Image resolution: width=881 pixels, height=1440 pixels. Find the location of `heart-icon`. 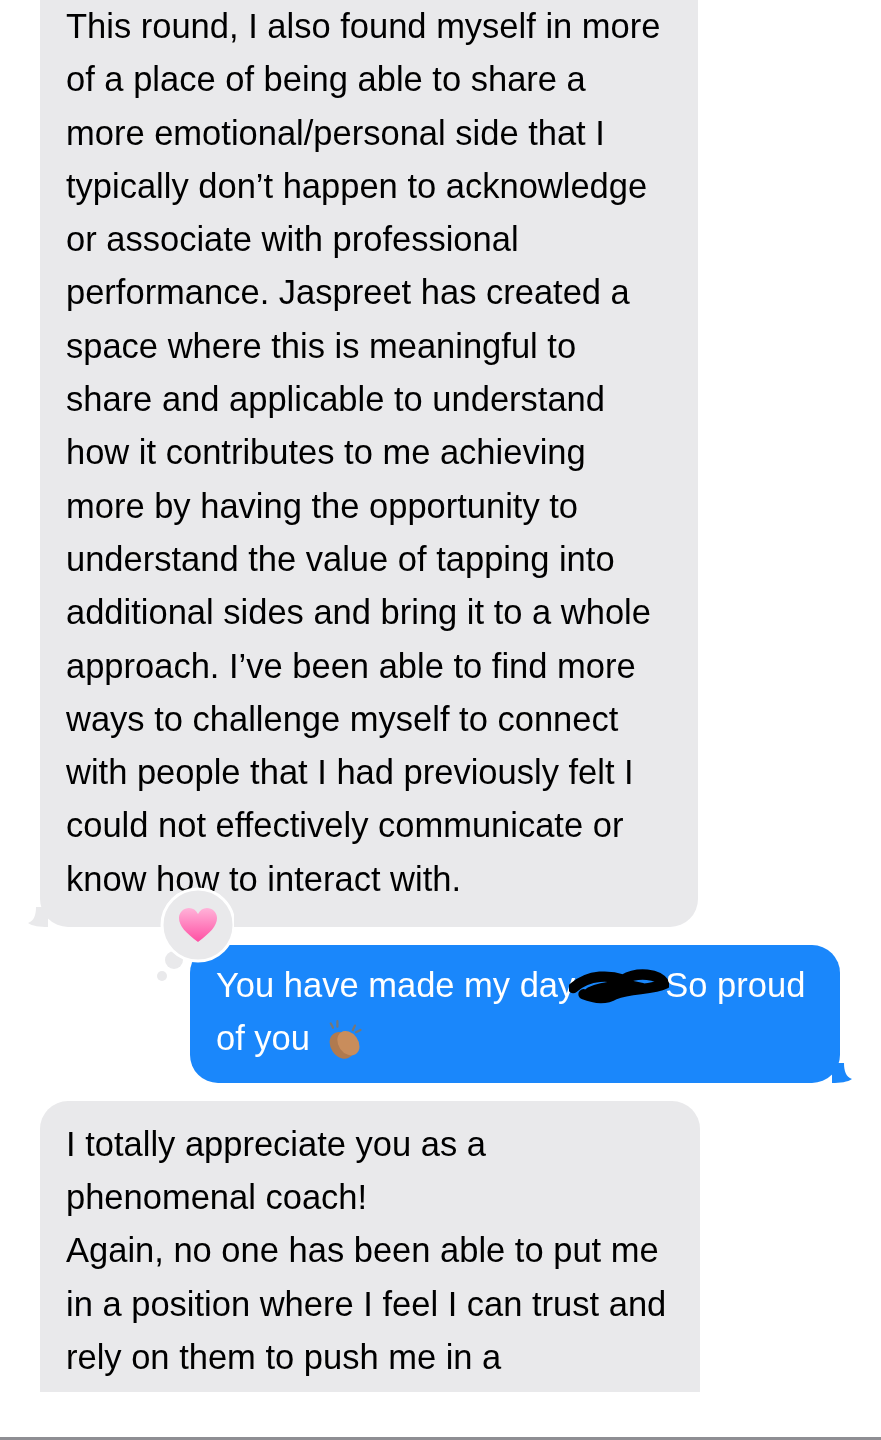

heart-icon is located at coordinates (198, 925).